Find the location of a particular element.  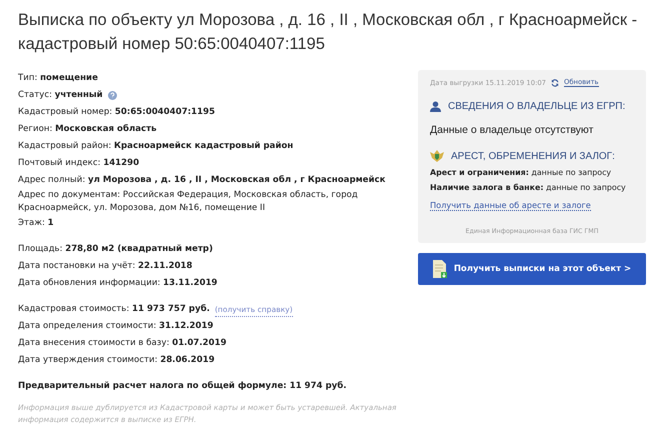

info-text: Статус: учтенный is located at coordinates (60, 95).